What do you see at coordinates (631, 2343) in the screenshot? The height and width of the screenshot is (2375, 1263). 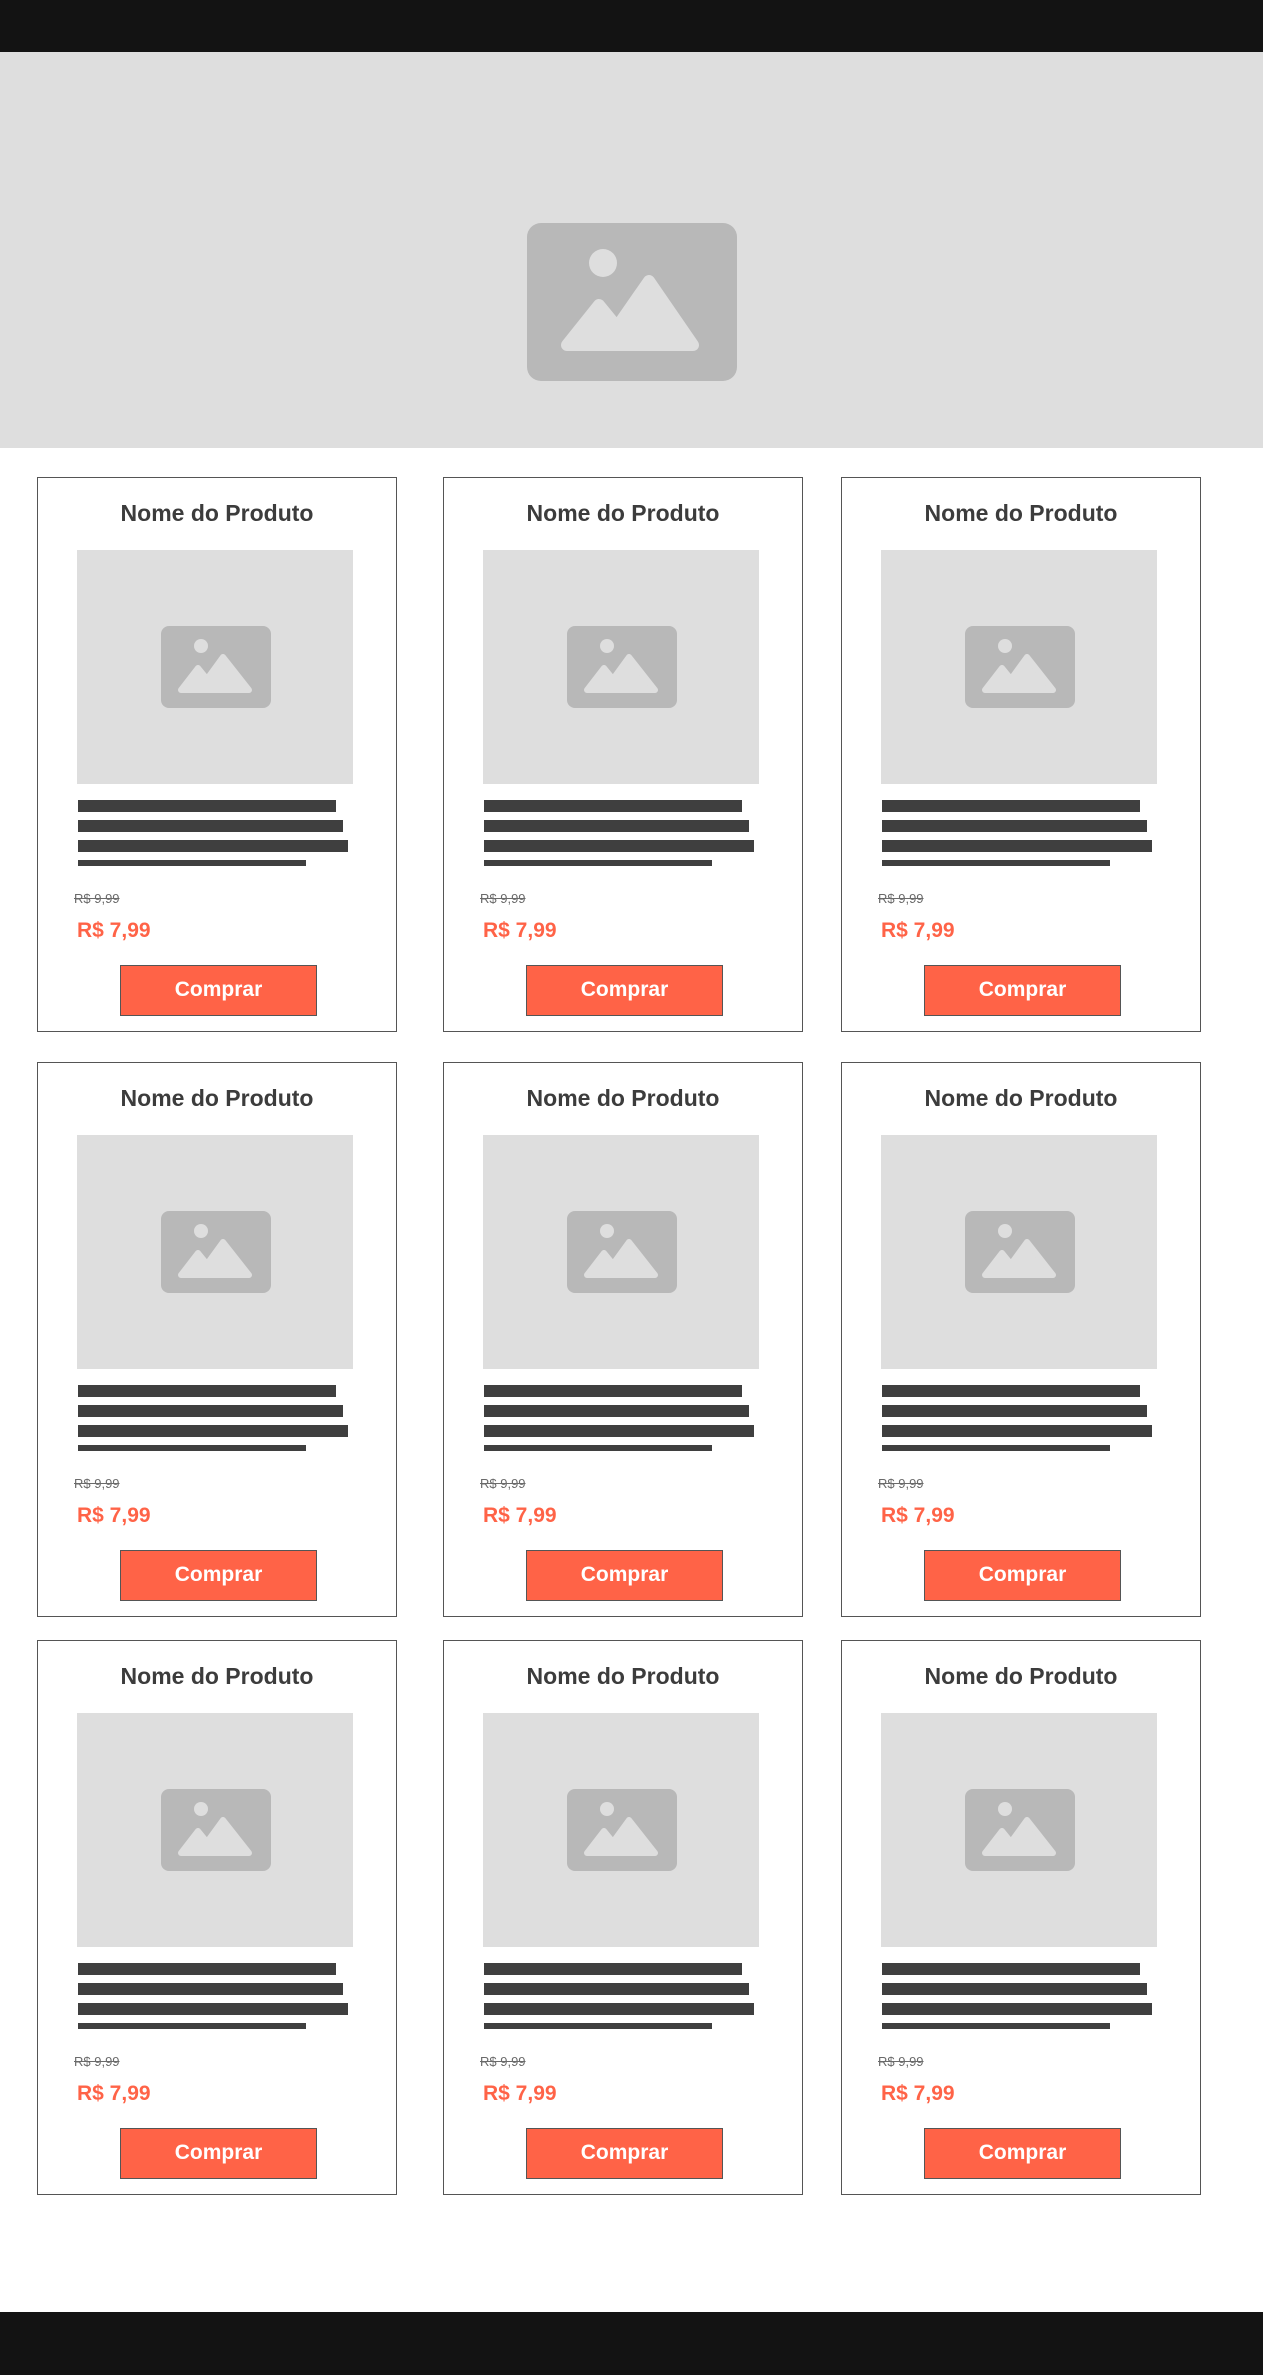 I see `footer-bar` at bounding box center [631, 2343].